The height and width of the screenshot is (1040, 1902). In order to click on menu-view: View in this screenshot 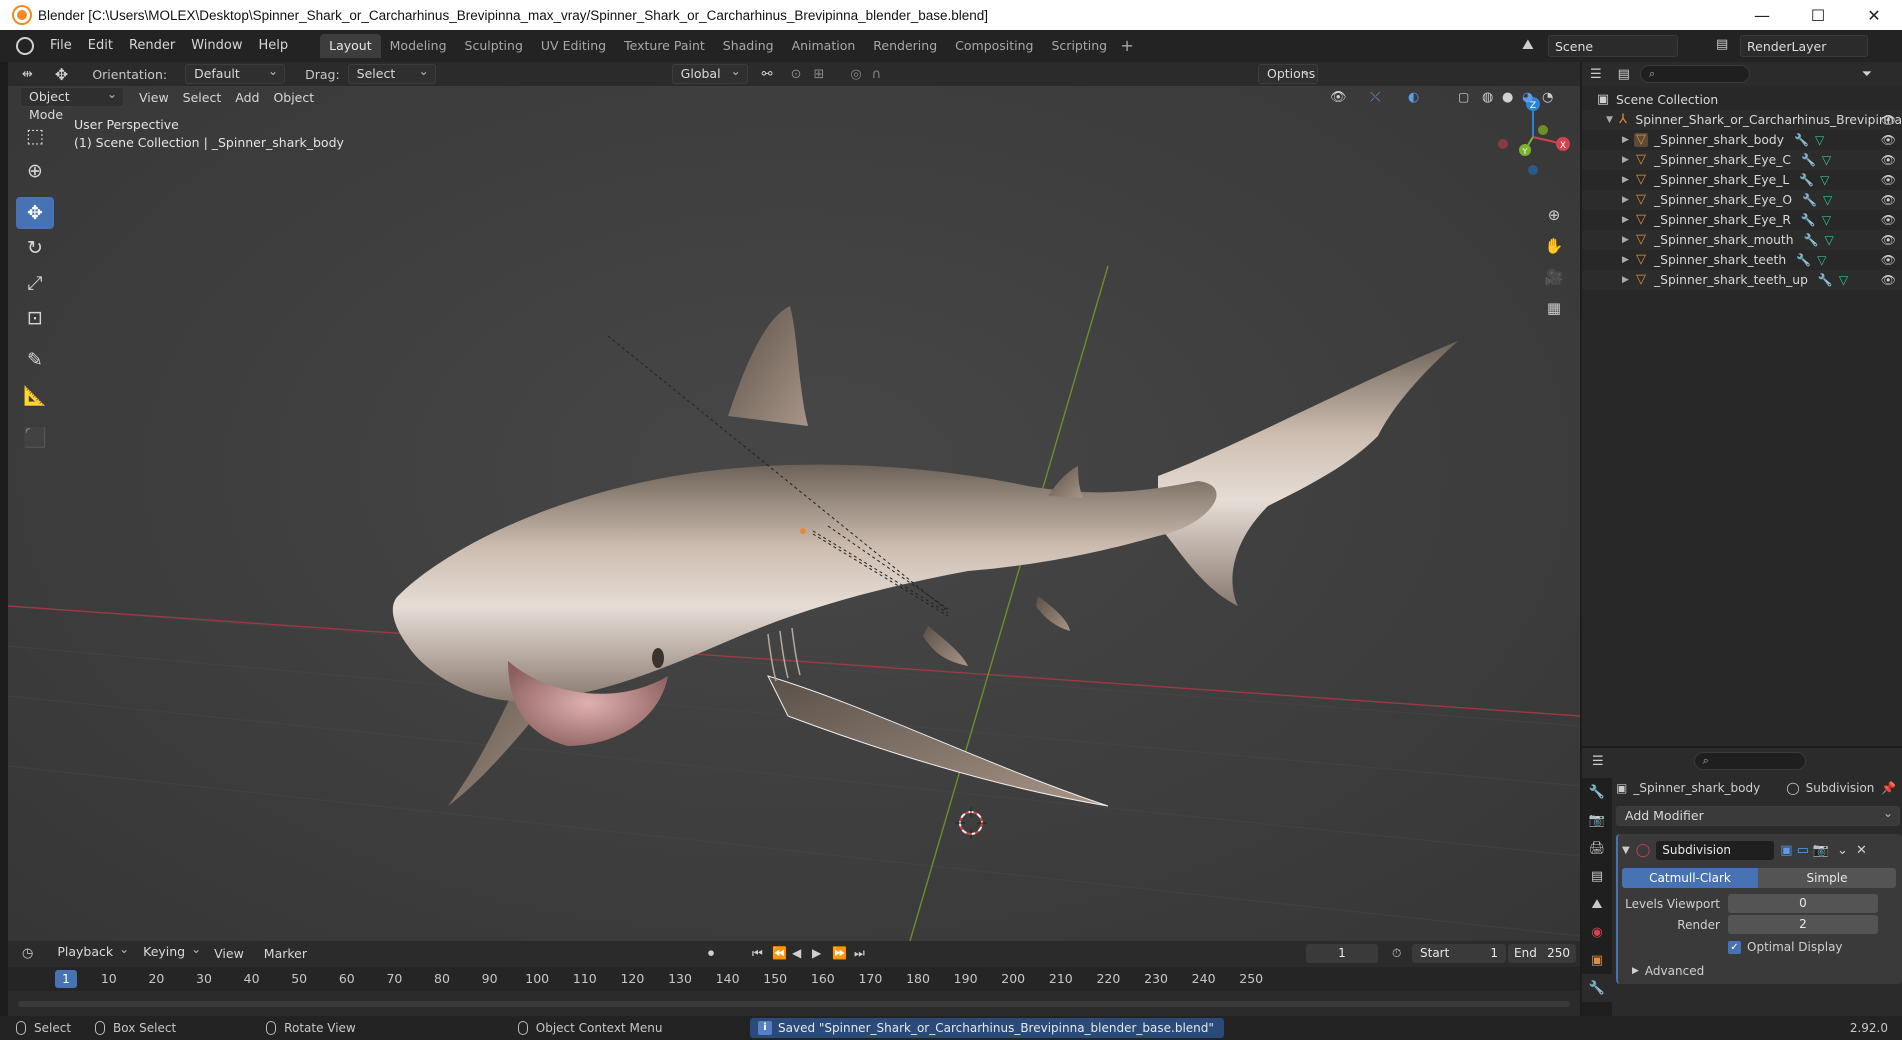, I will do `click(154, 97)`.